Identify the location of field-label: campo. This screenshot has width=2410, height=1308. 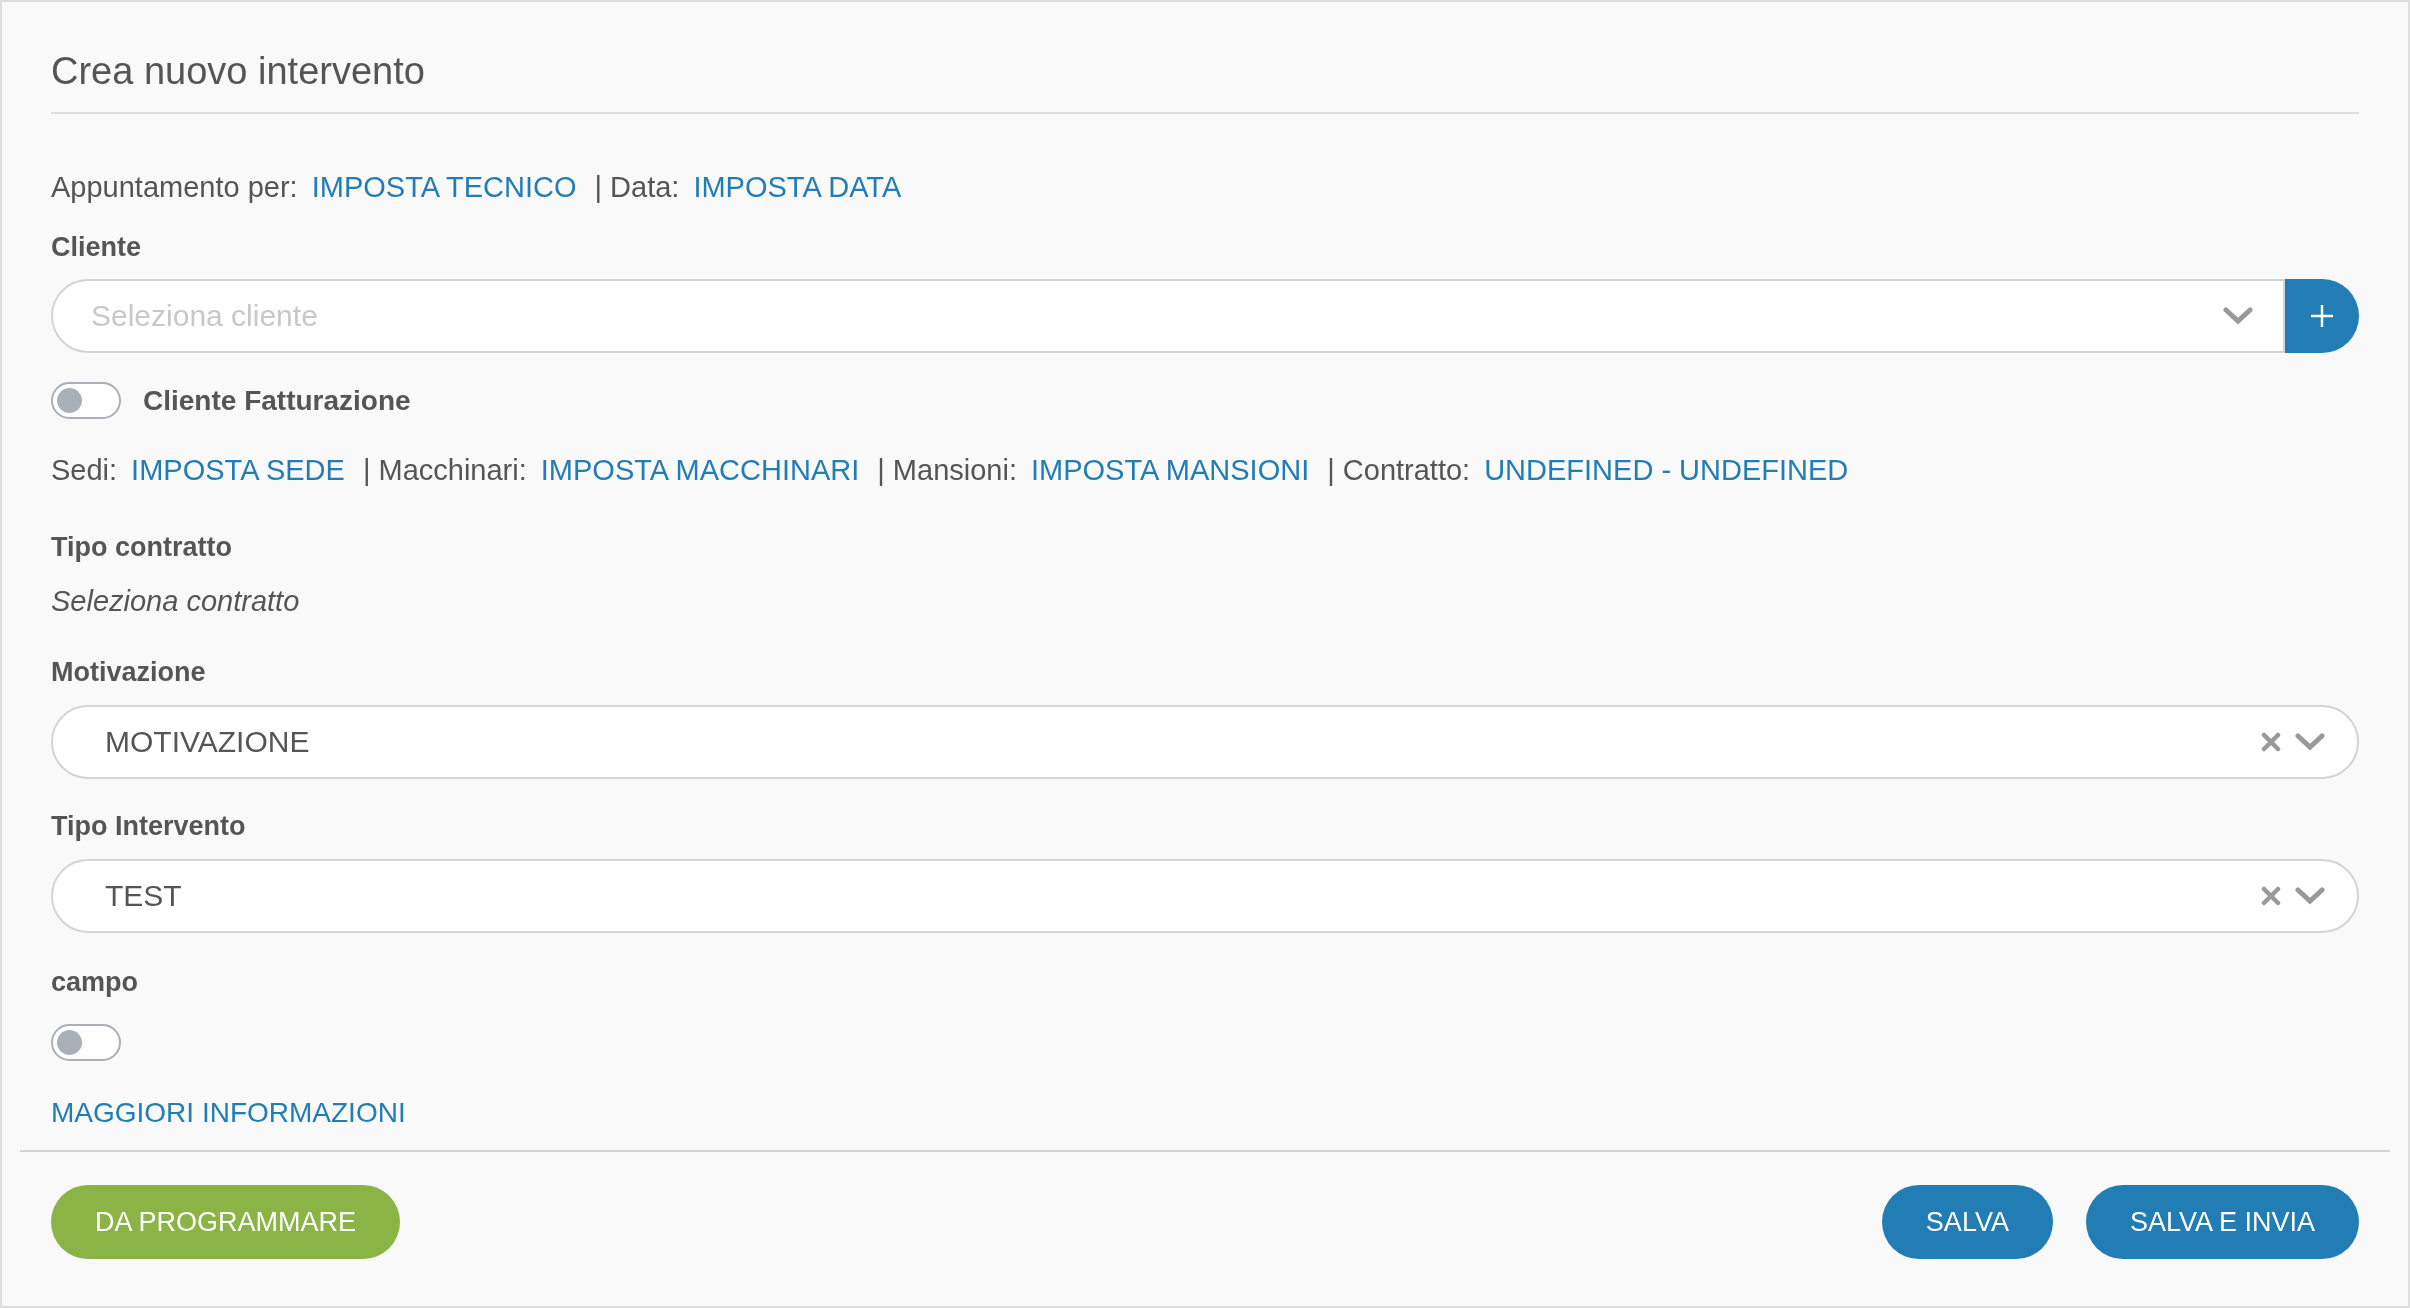
(95, 982).